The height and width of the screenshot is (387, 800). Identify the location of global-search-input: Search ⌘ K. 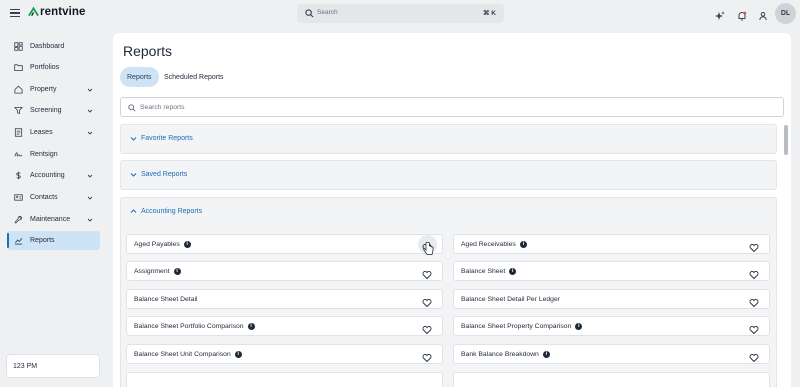
(400, 13).